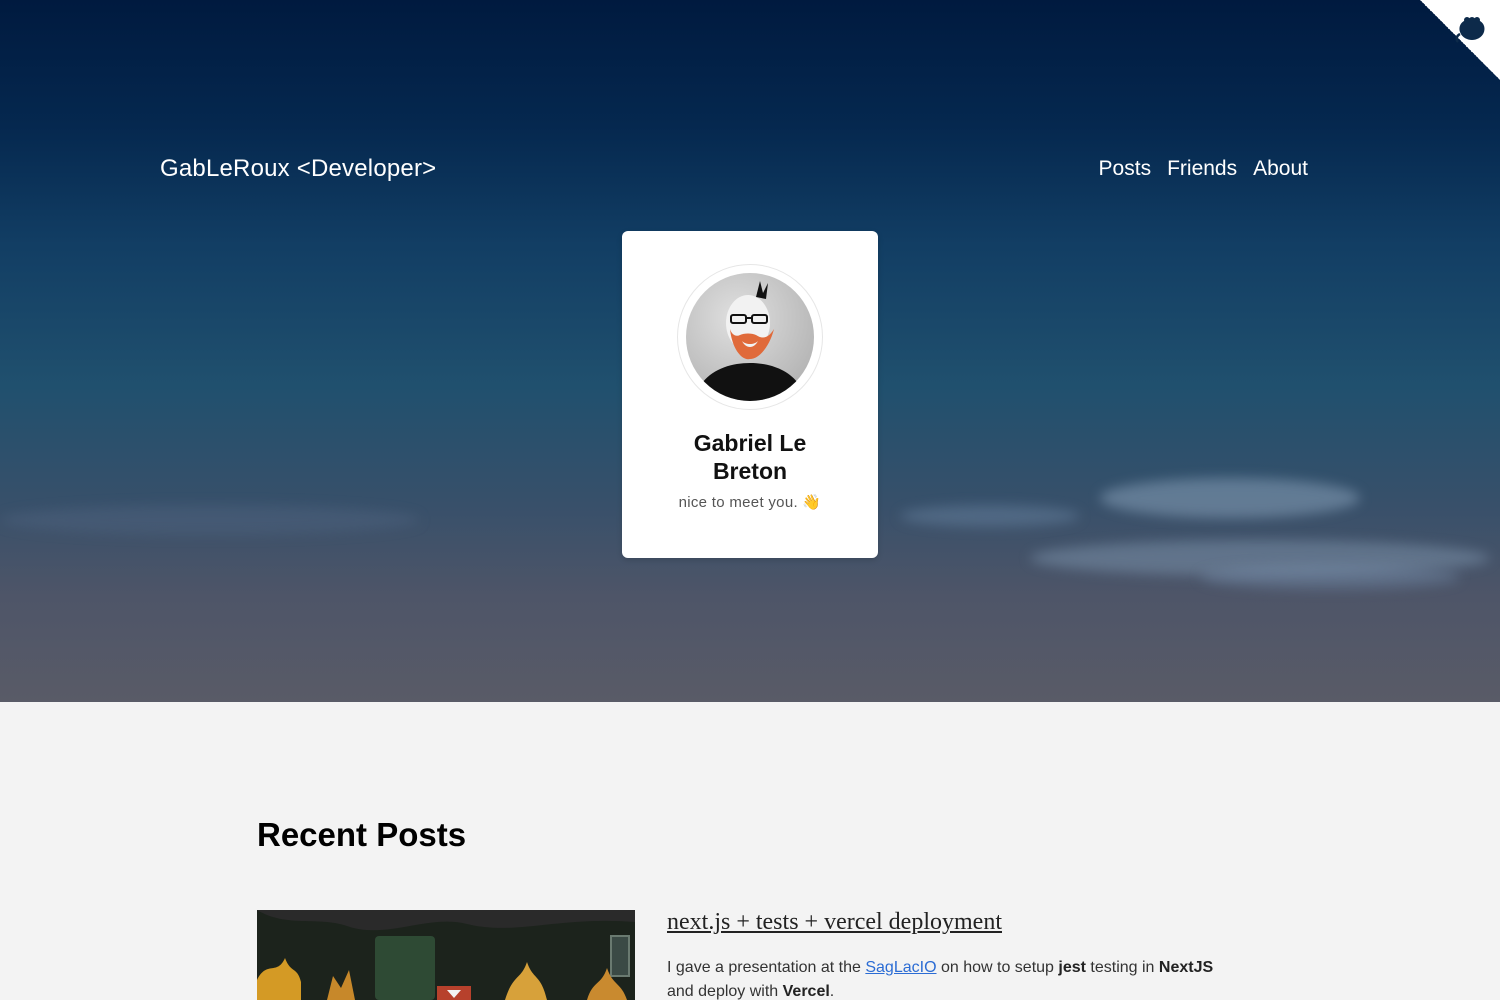  What do you see at coordinates (900, 967) in the screenshot?
I see `saglacio-link: SagLacIO` at bounding box center [900, 967].